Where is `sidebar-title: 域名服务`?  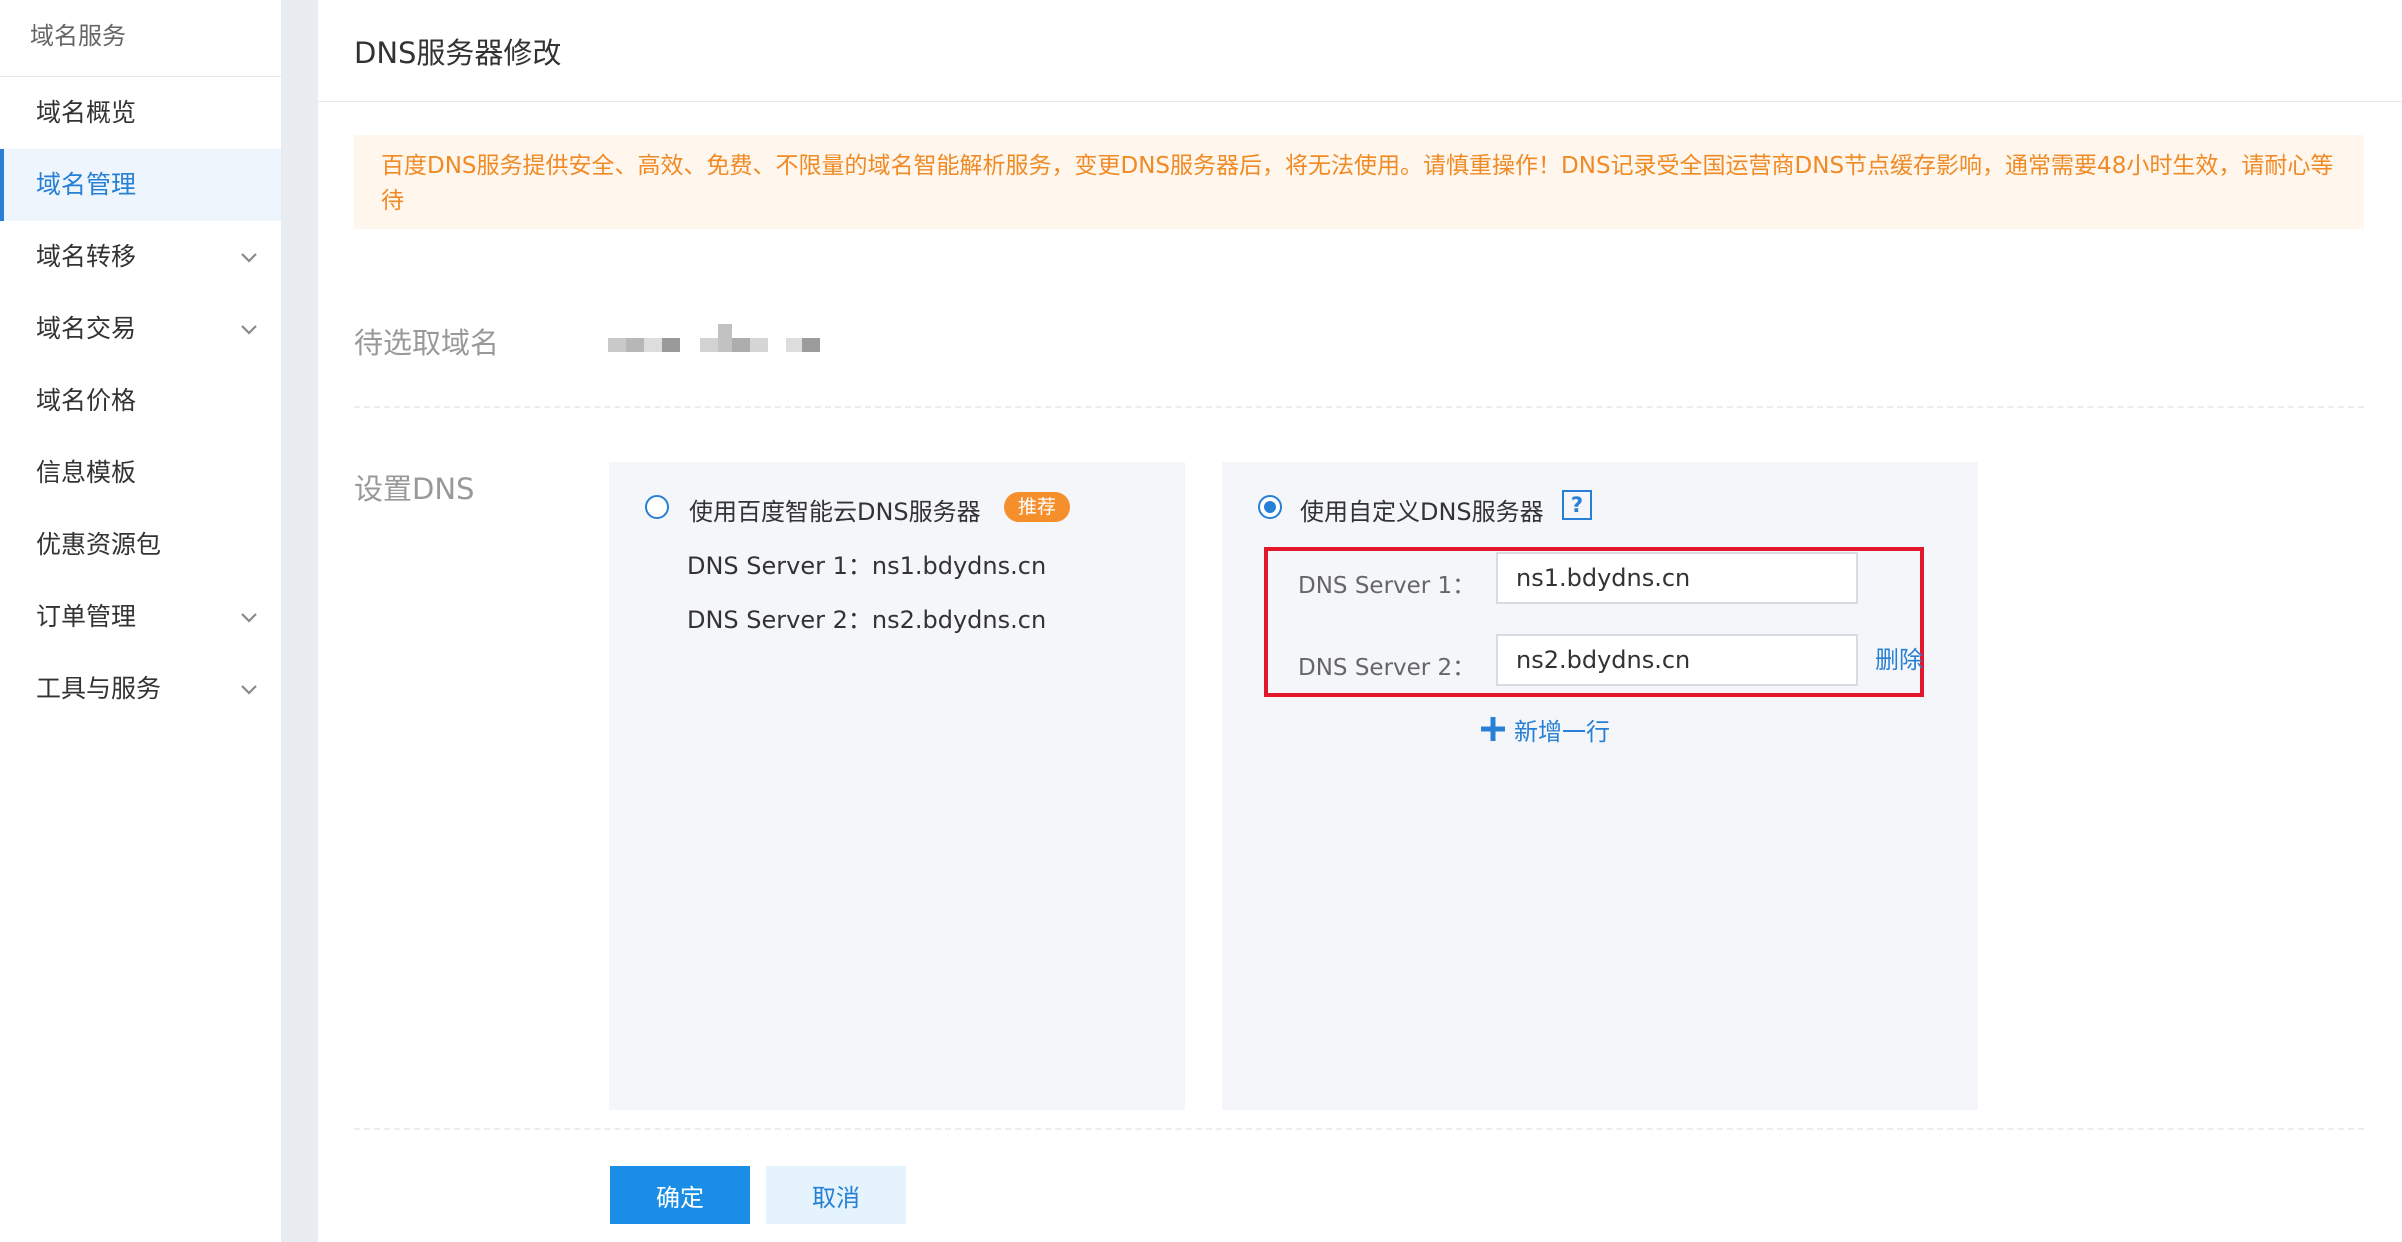 sidebar-title: 域名服务 is located at coordinates (140, 38).